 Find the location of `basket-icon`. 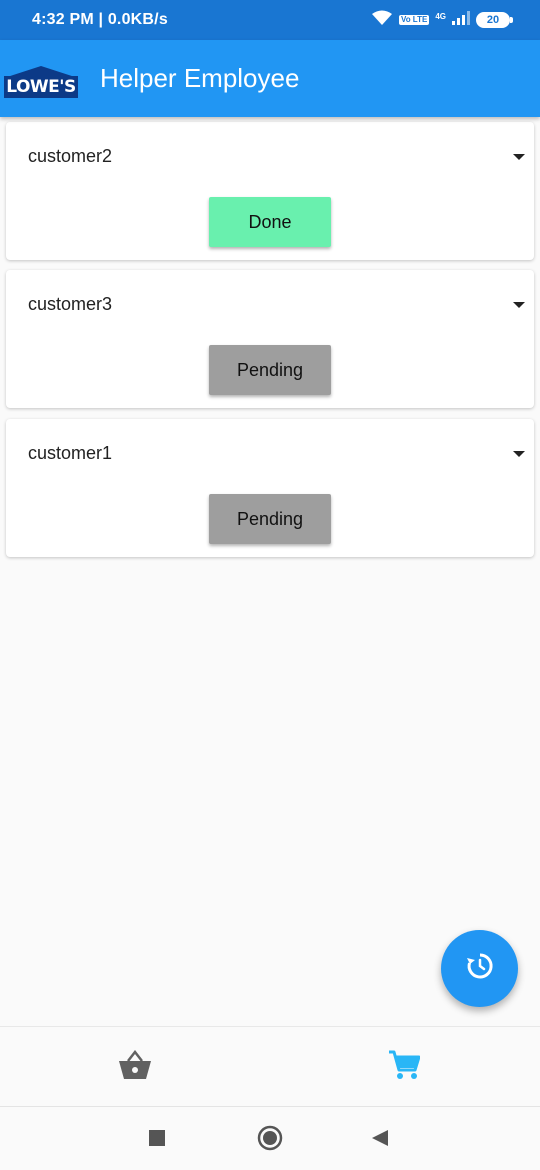

basket-icon is located at coordinates (135, 1067).